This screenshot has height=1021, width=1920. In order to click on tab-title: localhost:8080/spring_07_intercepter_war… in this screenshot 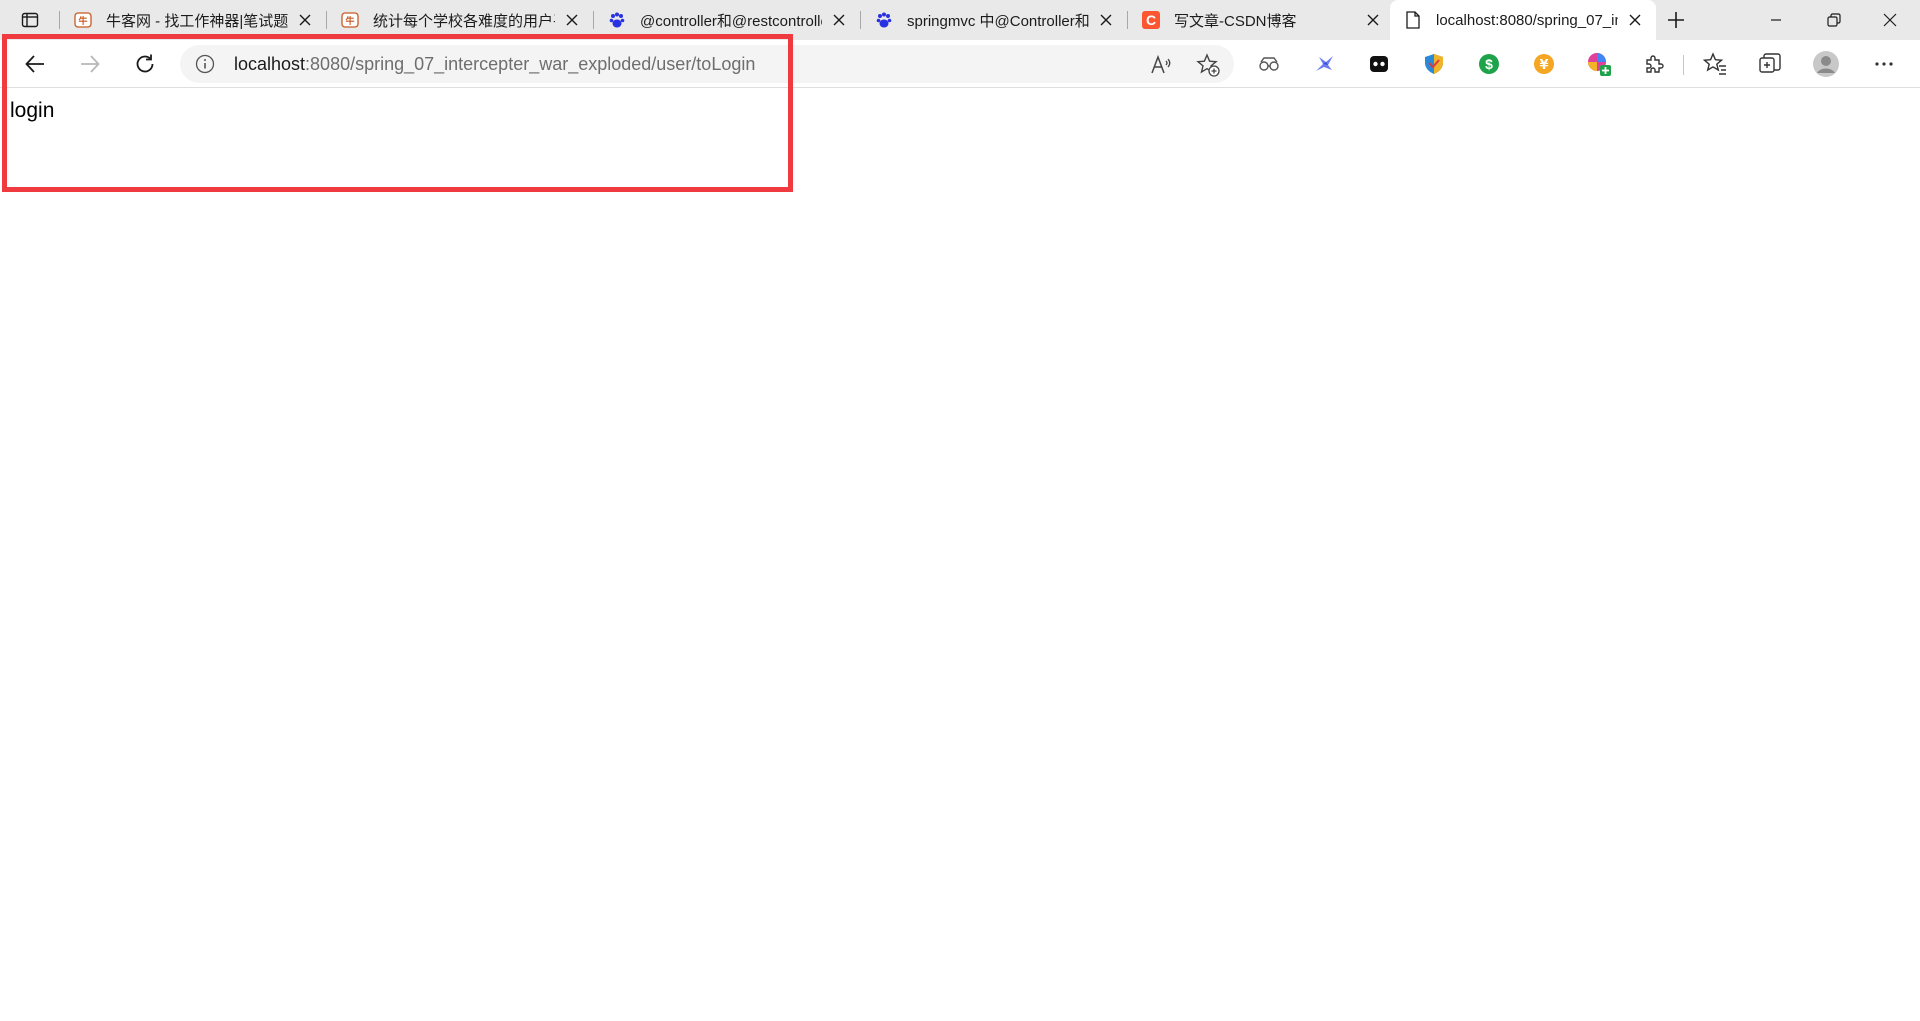, I will do `click(1527, 20)`.